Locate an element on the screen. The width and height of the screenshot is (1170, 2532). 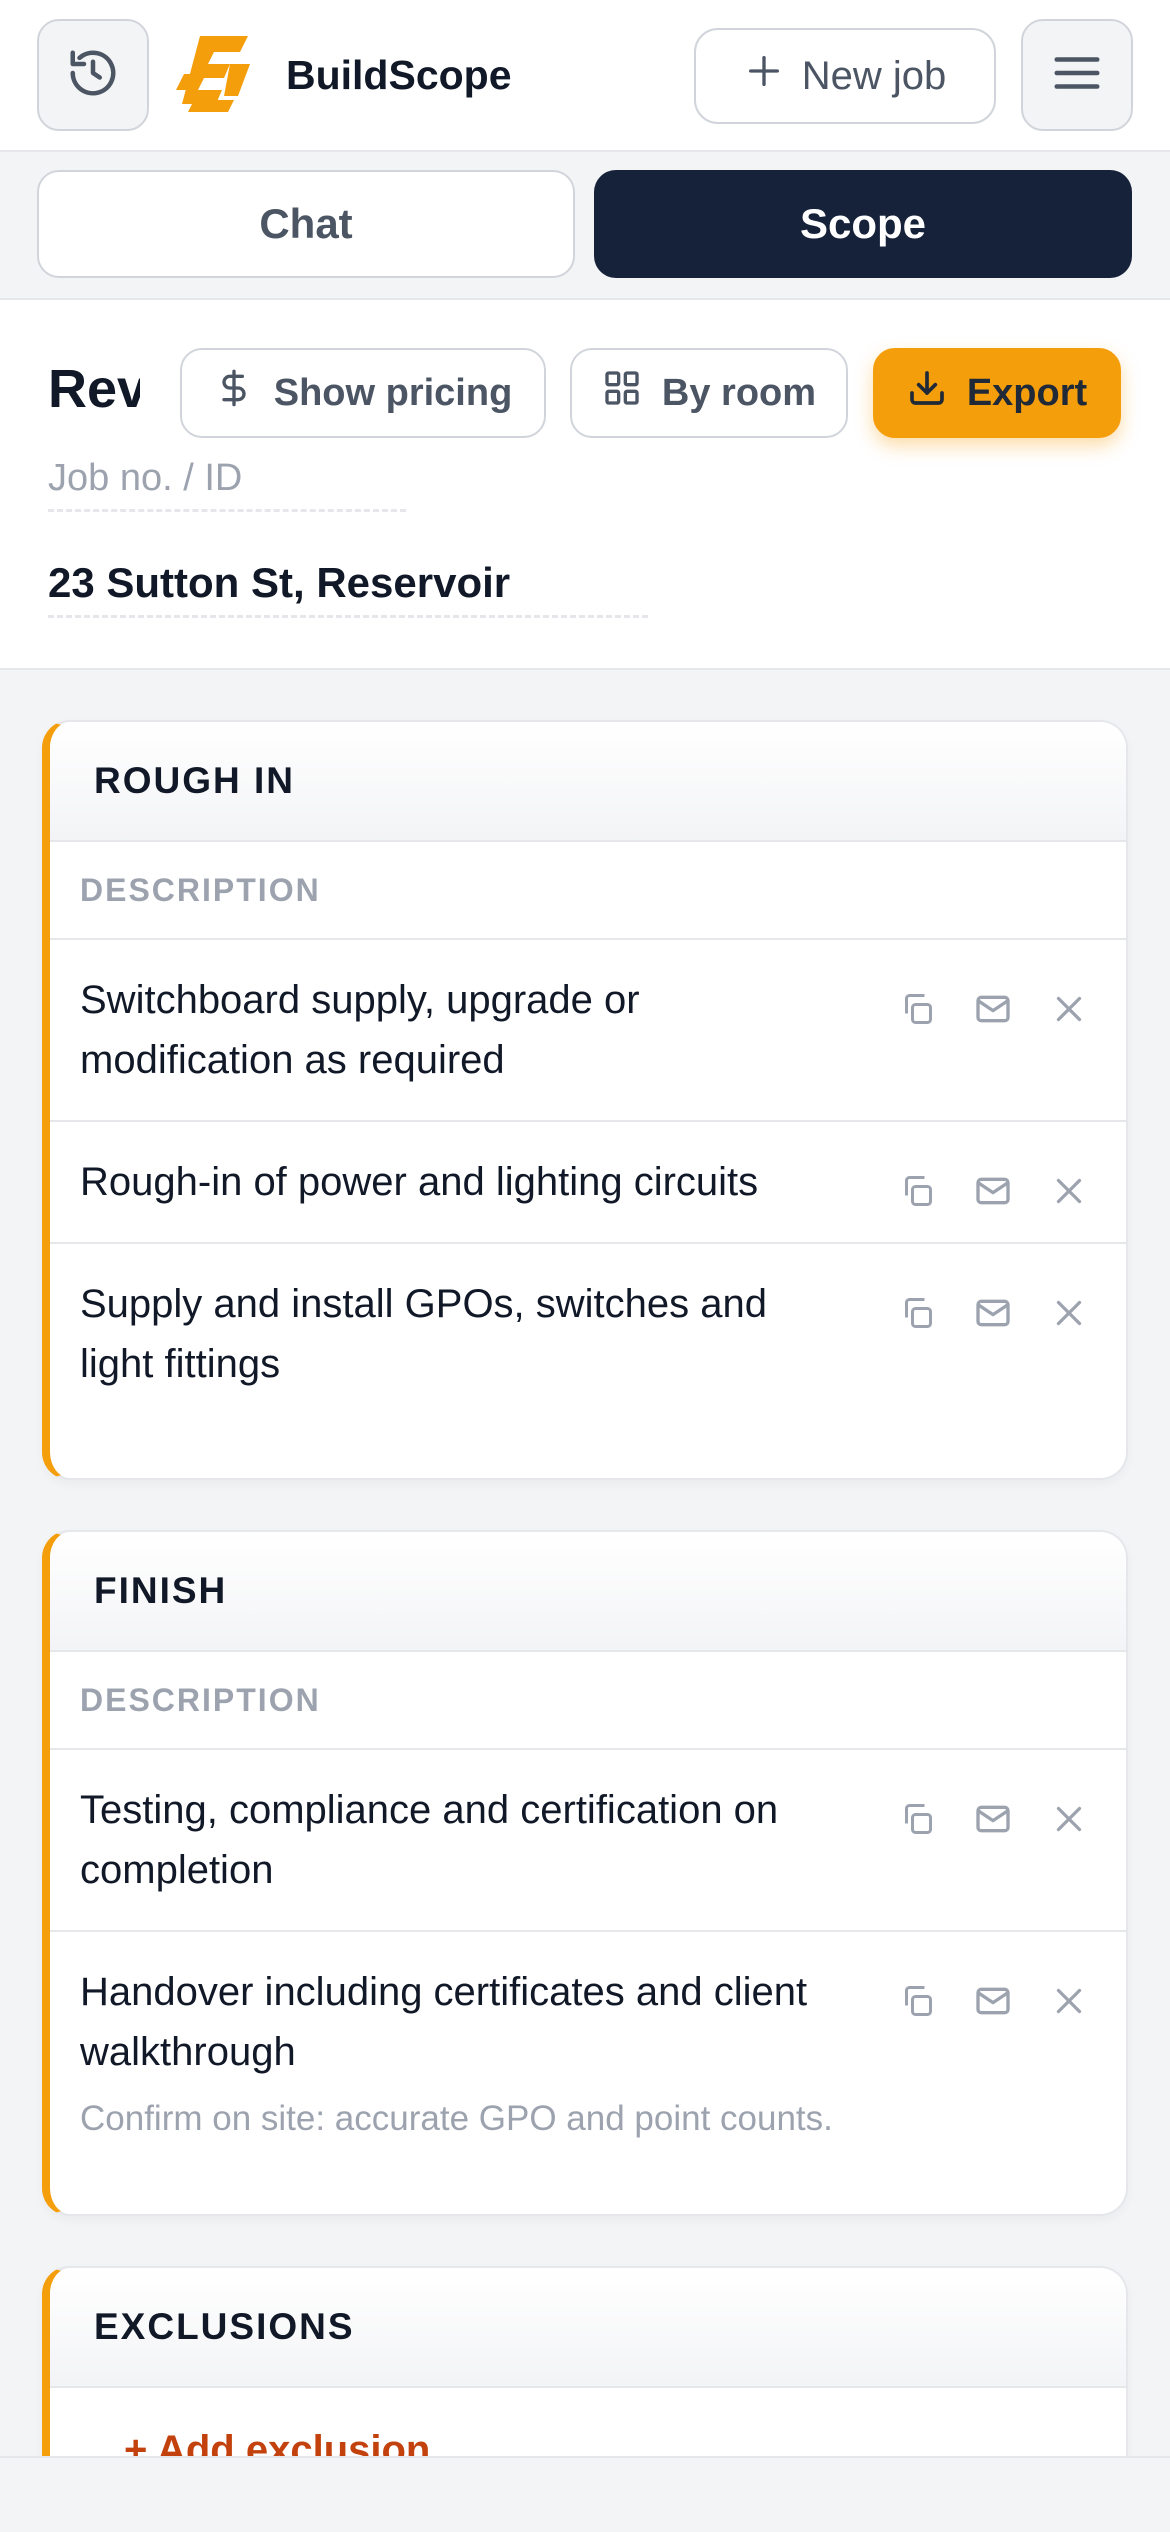
section-title: EXCLUSIONS is located at coordinates (588, 2328).